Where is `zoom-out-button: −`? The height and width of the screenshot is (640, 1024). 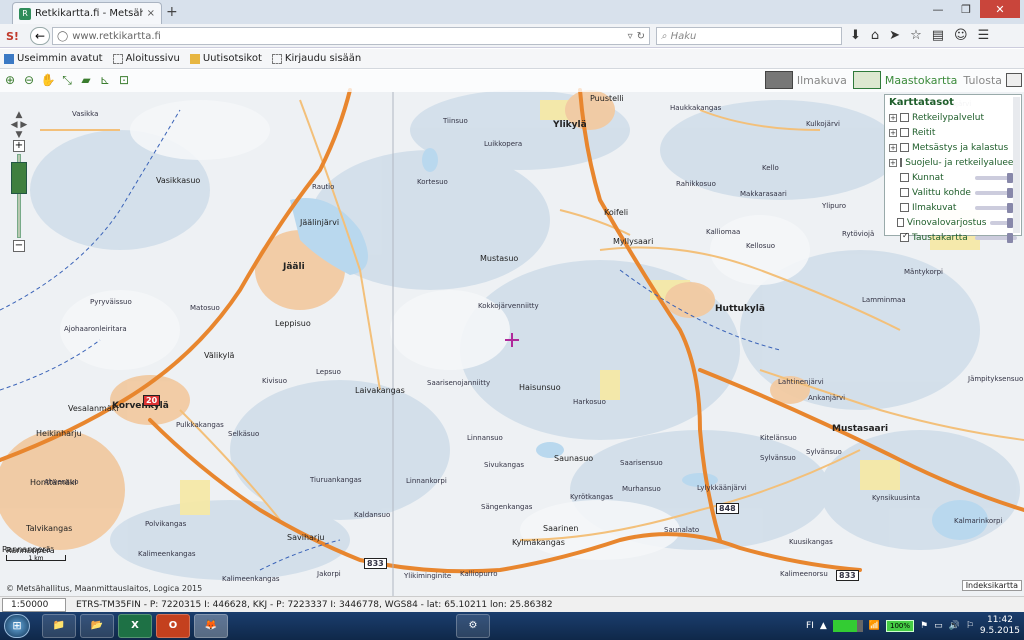
zoom-out-button: − is located at coordinates (19, 246).